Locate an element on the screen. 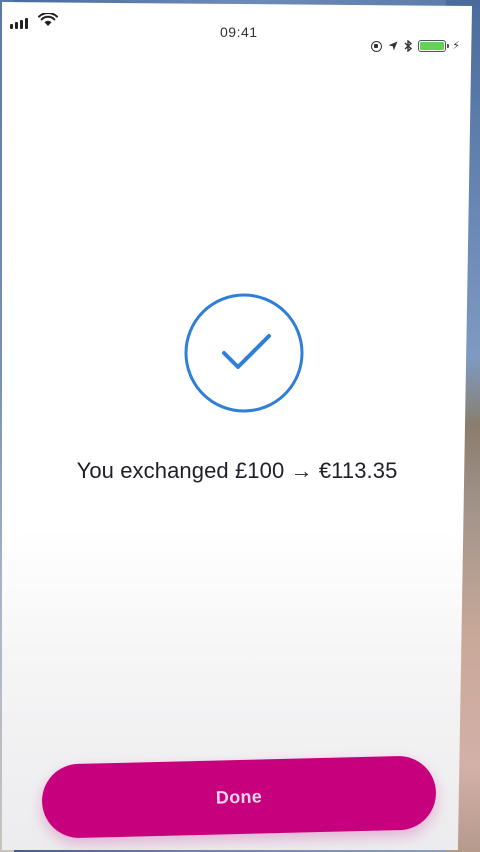 The width and height of the screenshot is (480, 852). battery-level is located at coordinates (432, 46).